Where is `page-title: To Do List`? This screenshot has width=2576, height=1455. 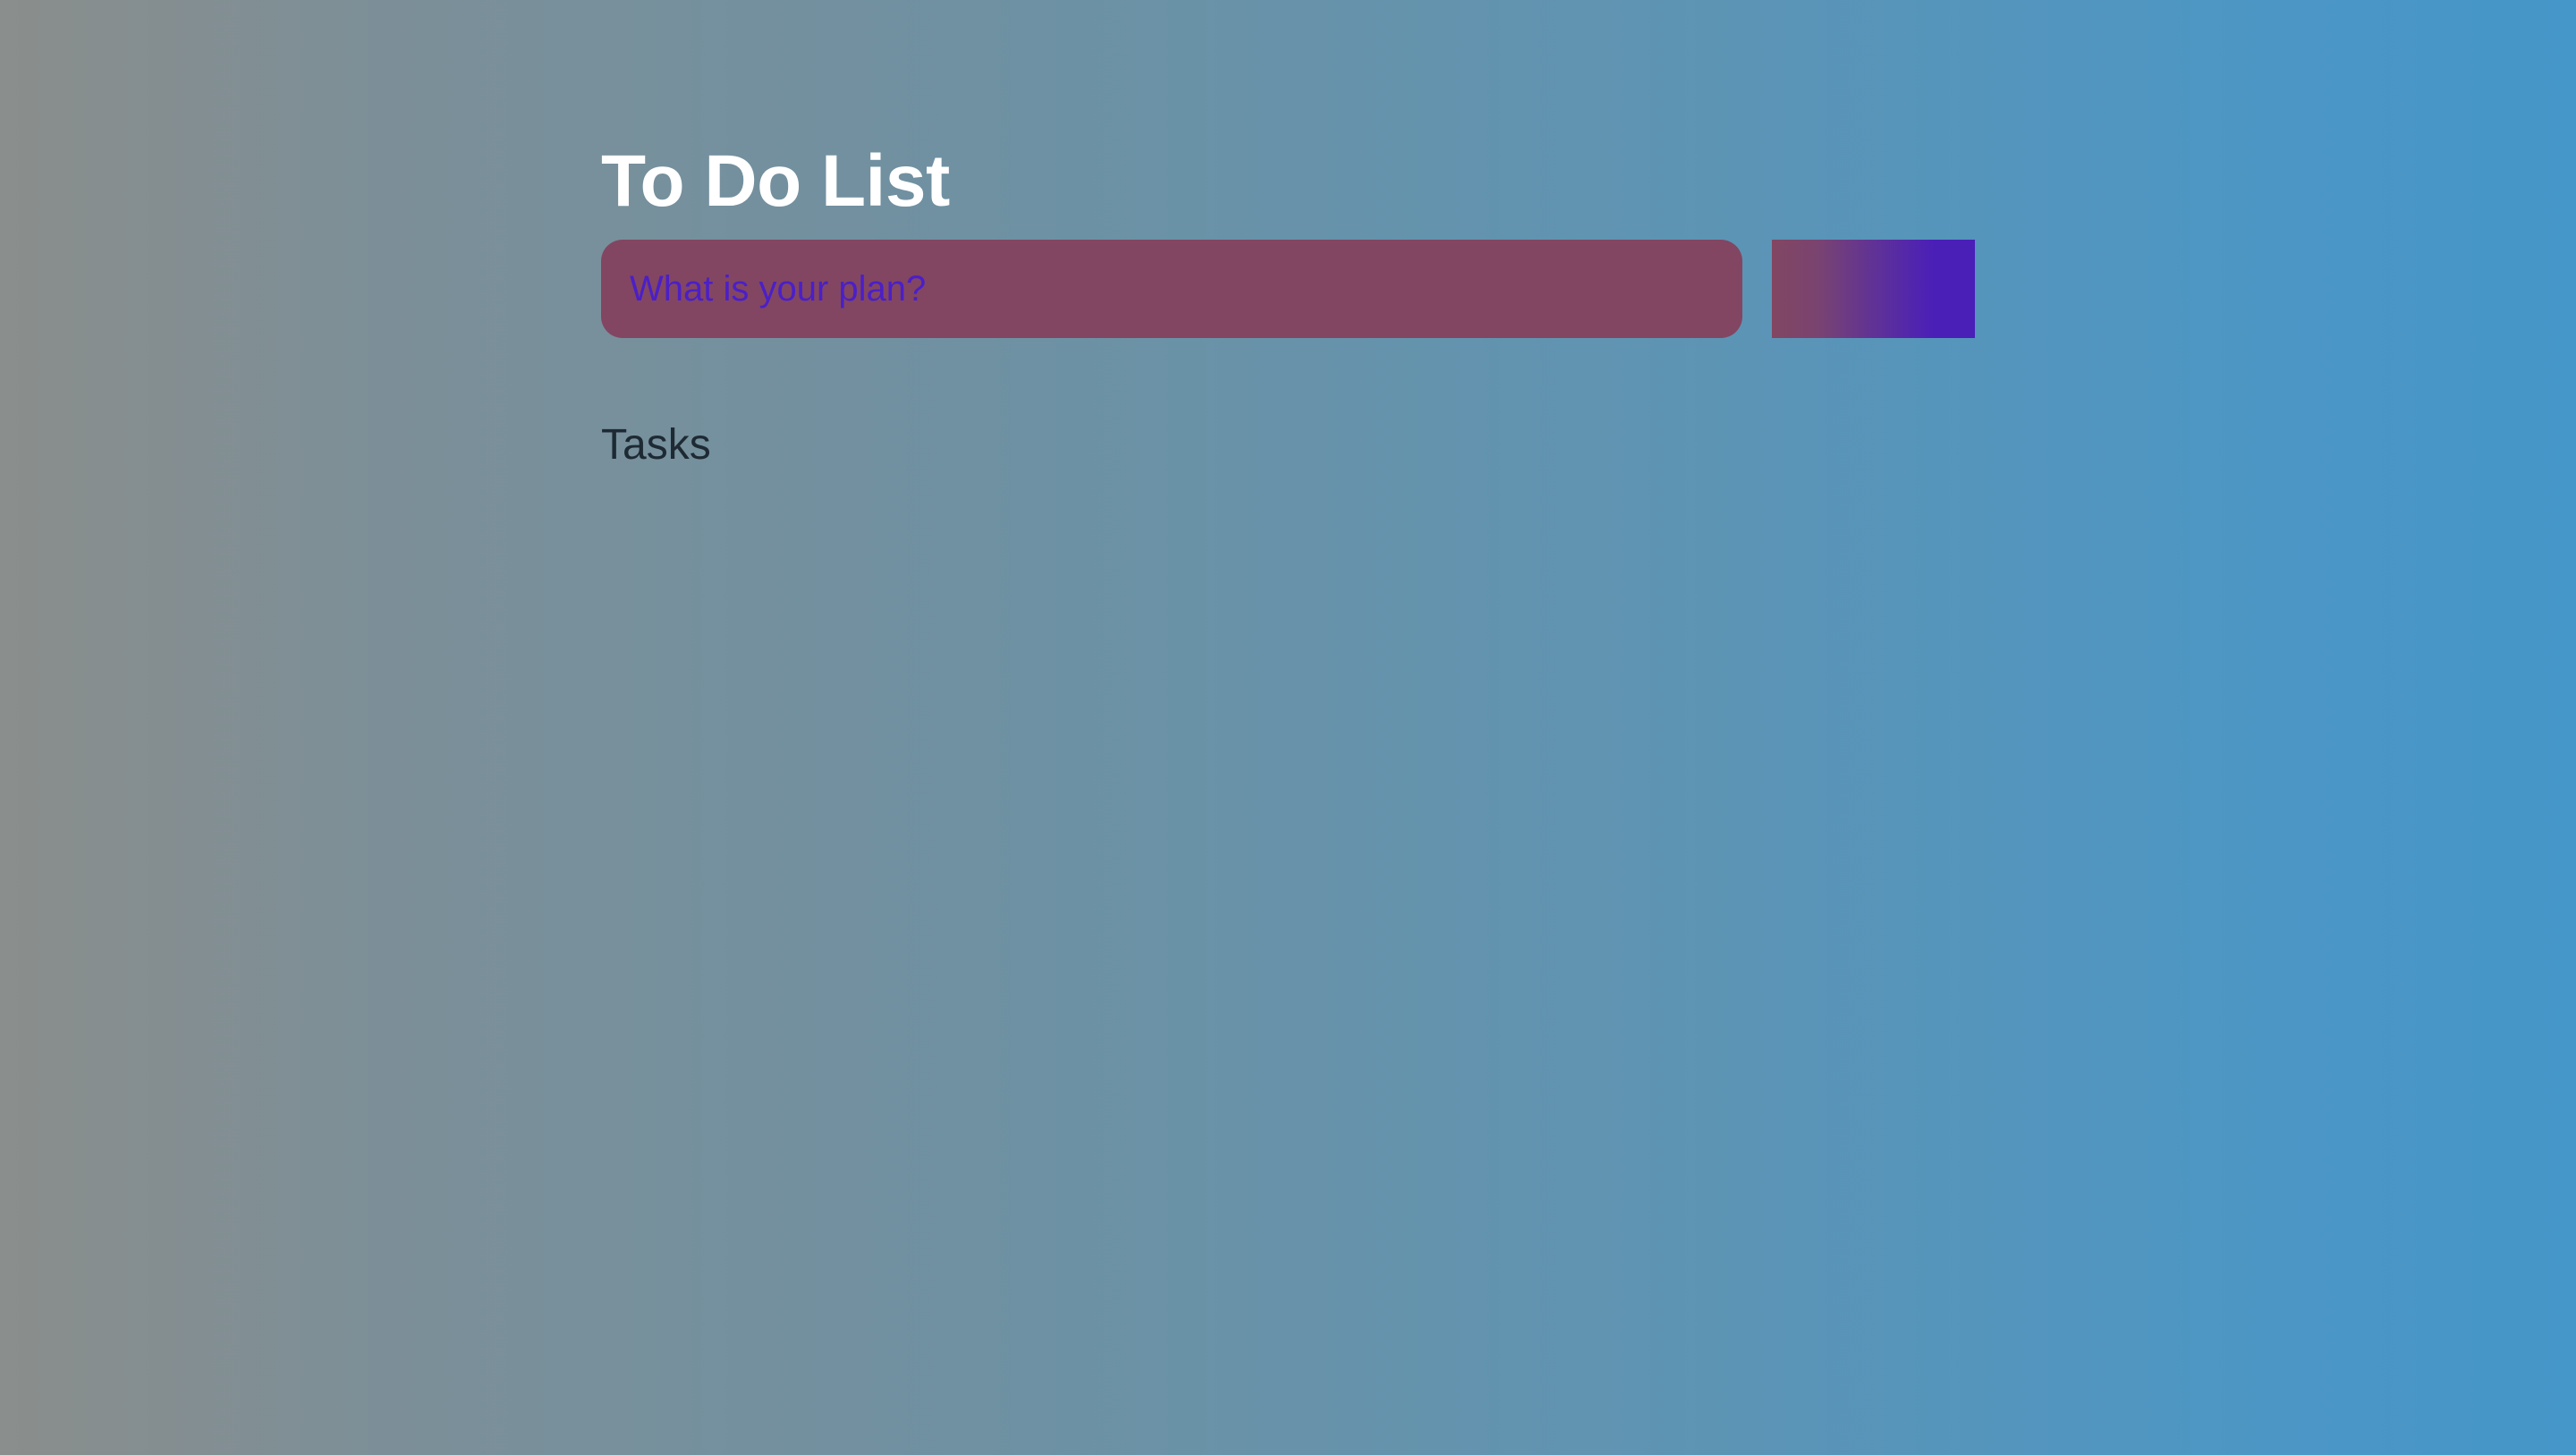
page-title: To Do List is located at coordinates (775, 181).